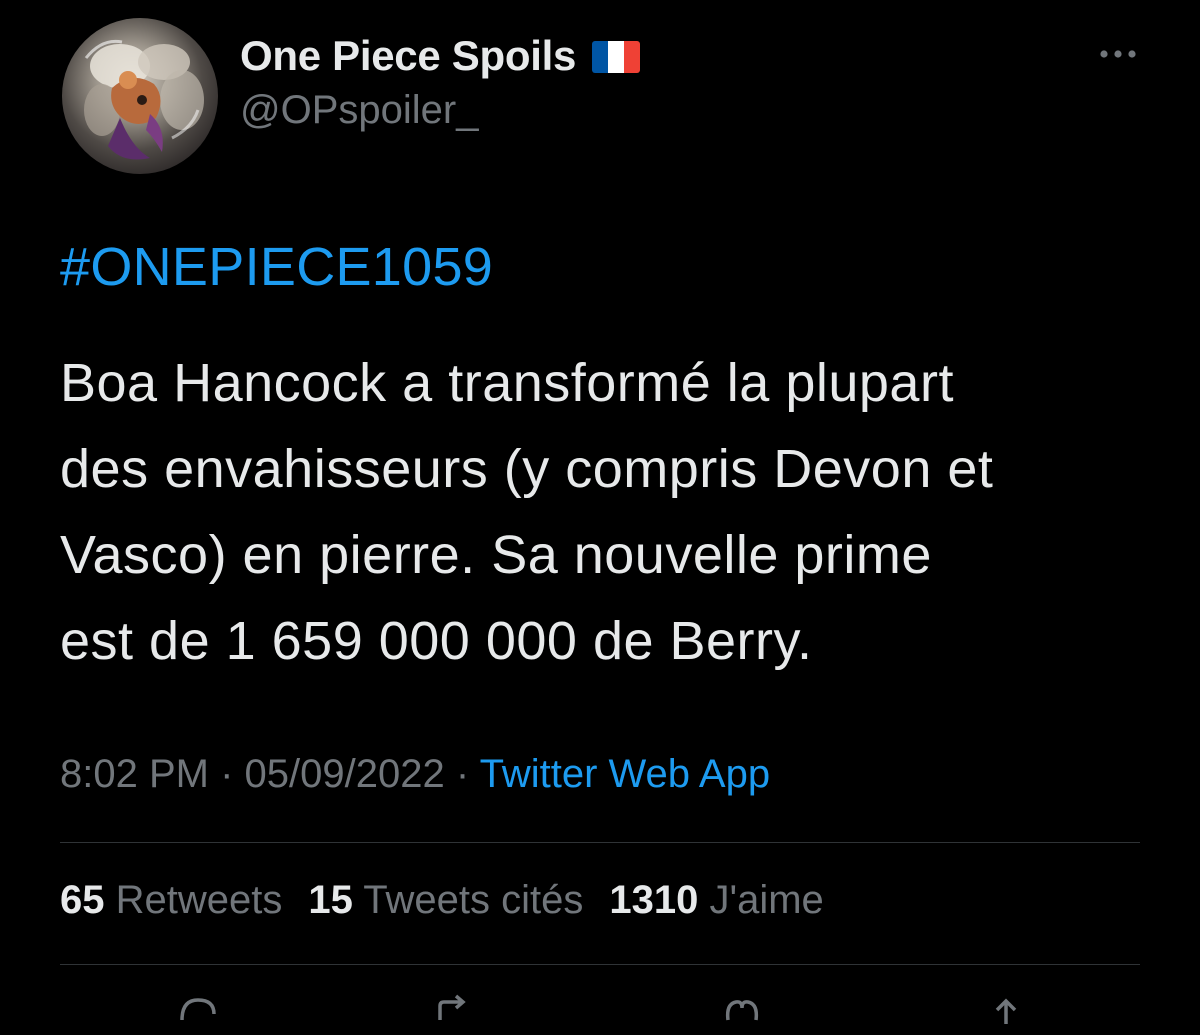 Image resolution: width=1200 pixels, height=1035 pixels. Describe the element at coordinates (452, 1007) in the screenshot. I see `retweet-icon` at that location.